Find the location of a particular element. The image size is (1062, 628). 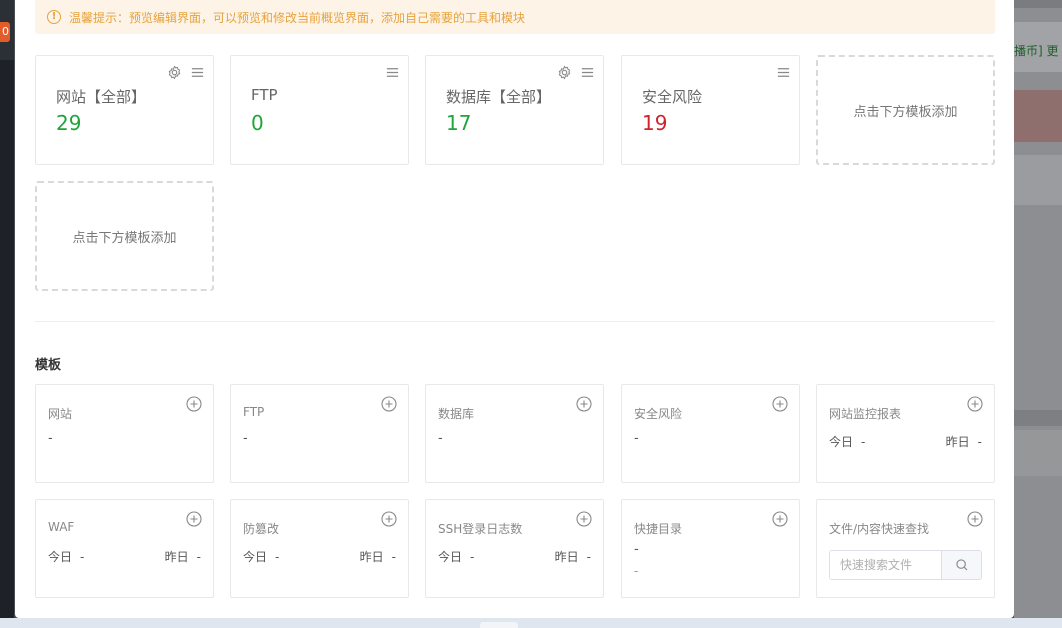

template-card-security-risk: 安全风险 - is located at coordinates (710, 433).